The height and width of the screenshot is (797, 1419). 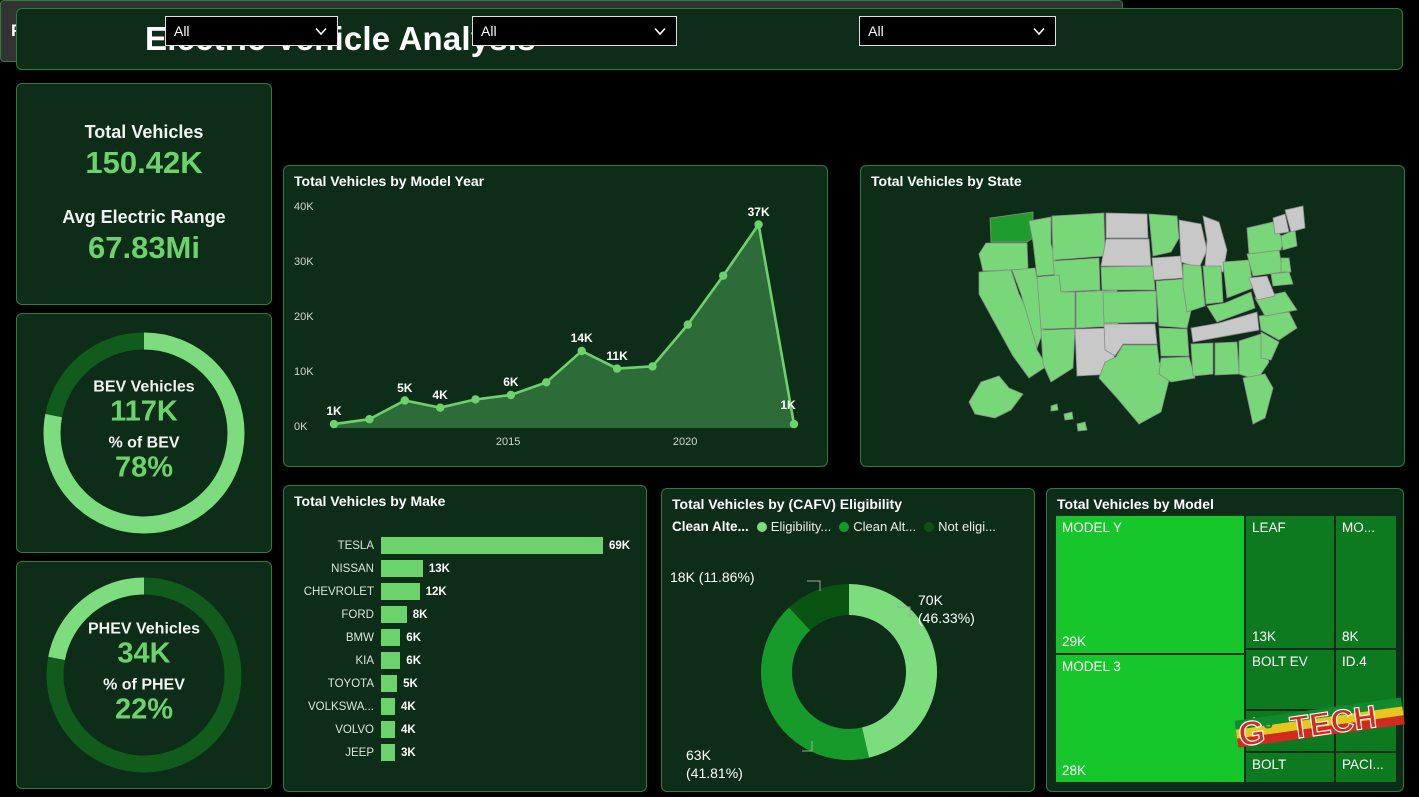 What do you see at coordinates (1150, 718) in the screenshot?
I see `treemap-cell: MODEL 3 28K` at bounding box center [1150, 718].